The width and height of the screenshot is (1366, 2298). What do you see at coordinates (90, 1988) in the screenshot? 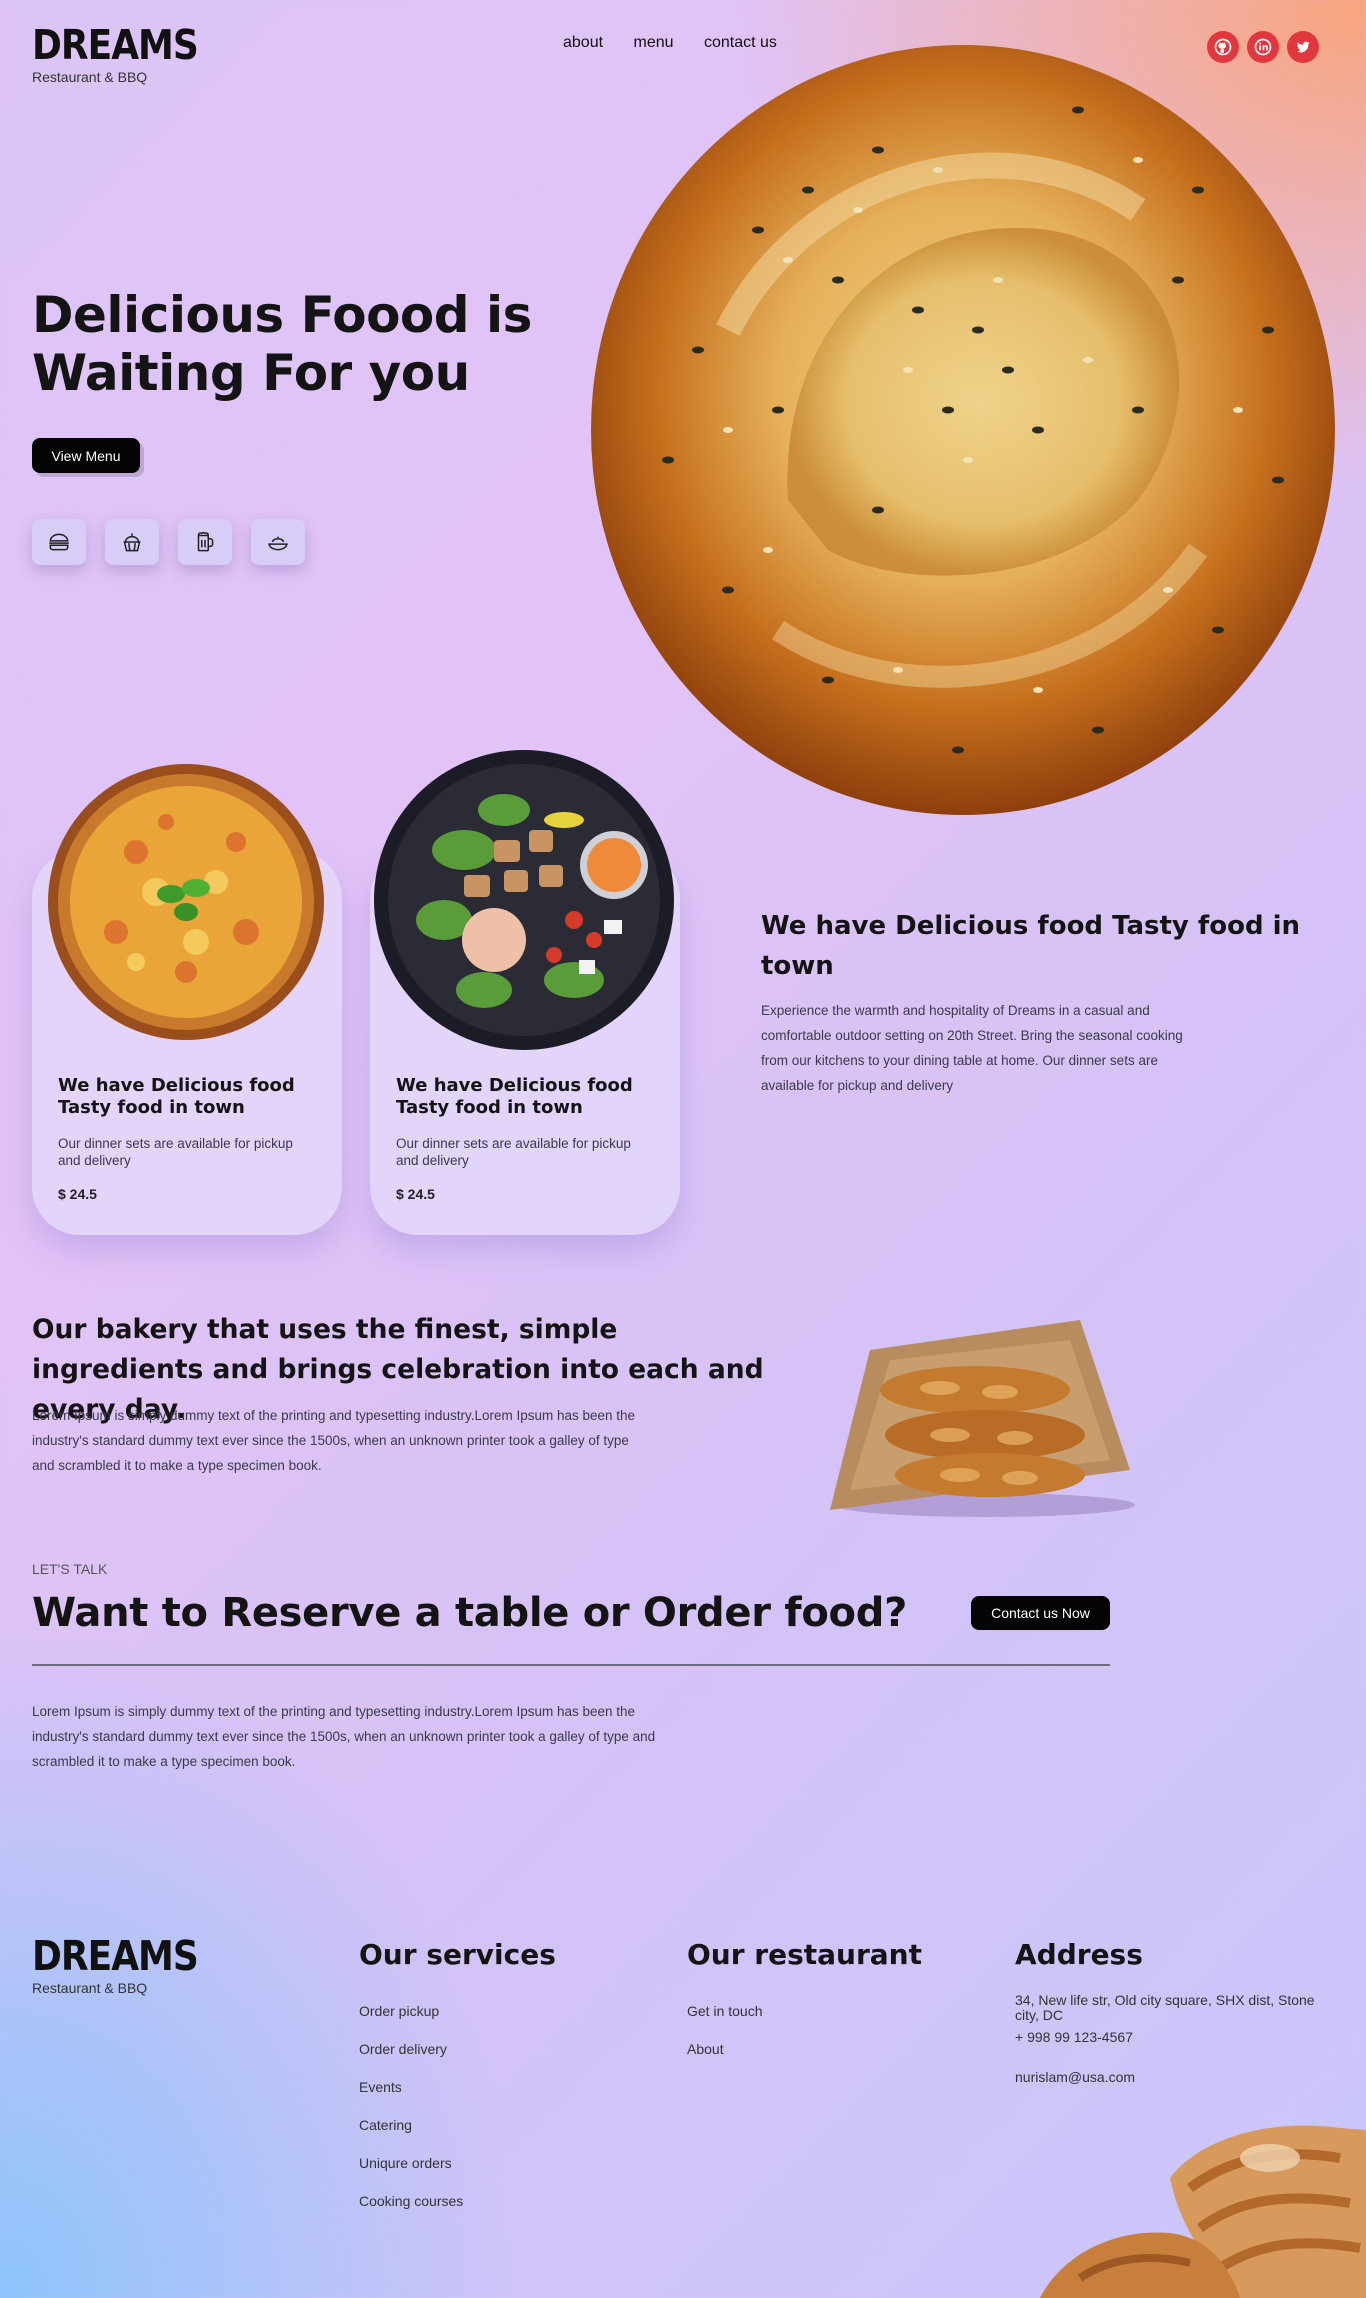
I see `footer-brand-tagline: Restaurant & BBQ` at bounding box center [90, 1988].